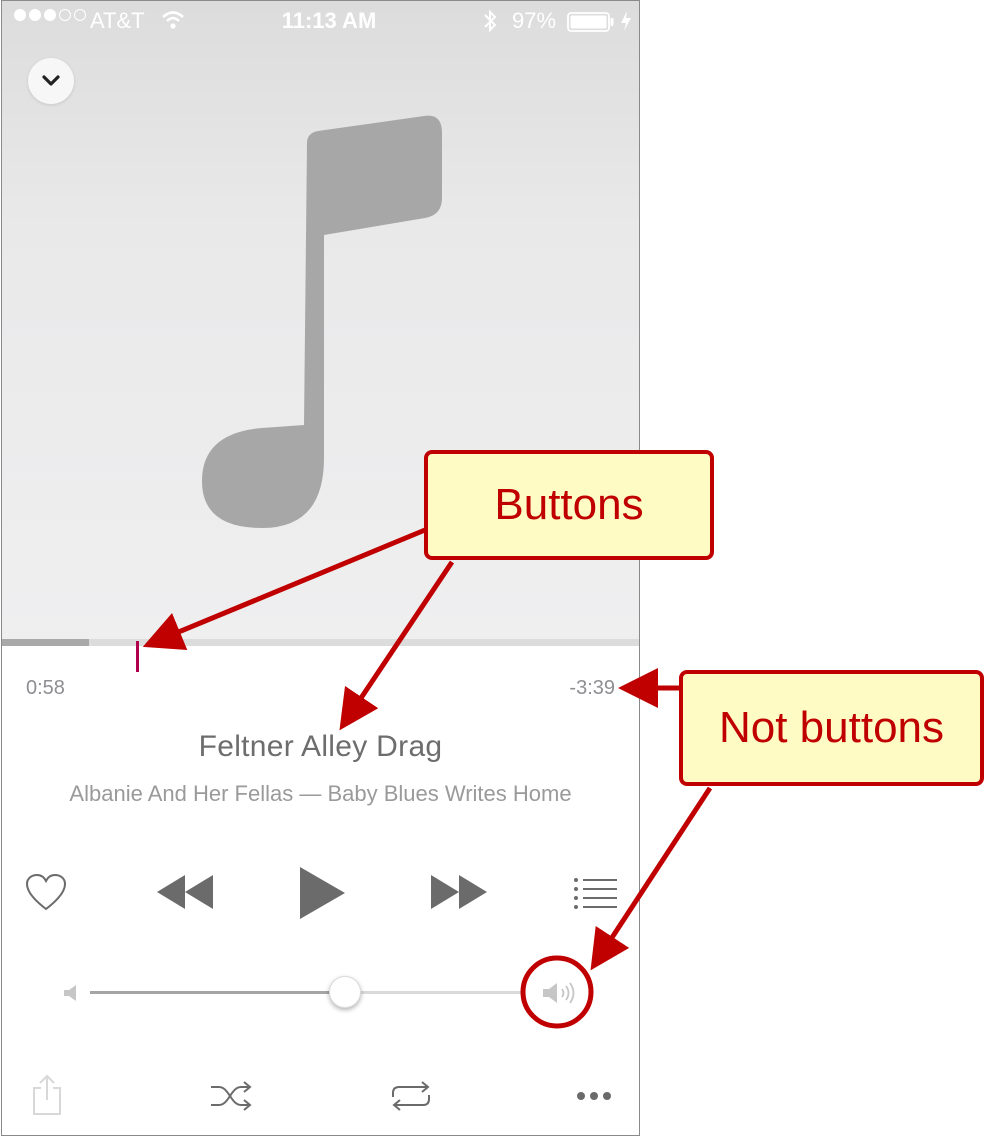  I want to click on music-note-icon, so click(322, 321).